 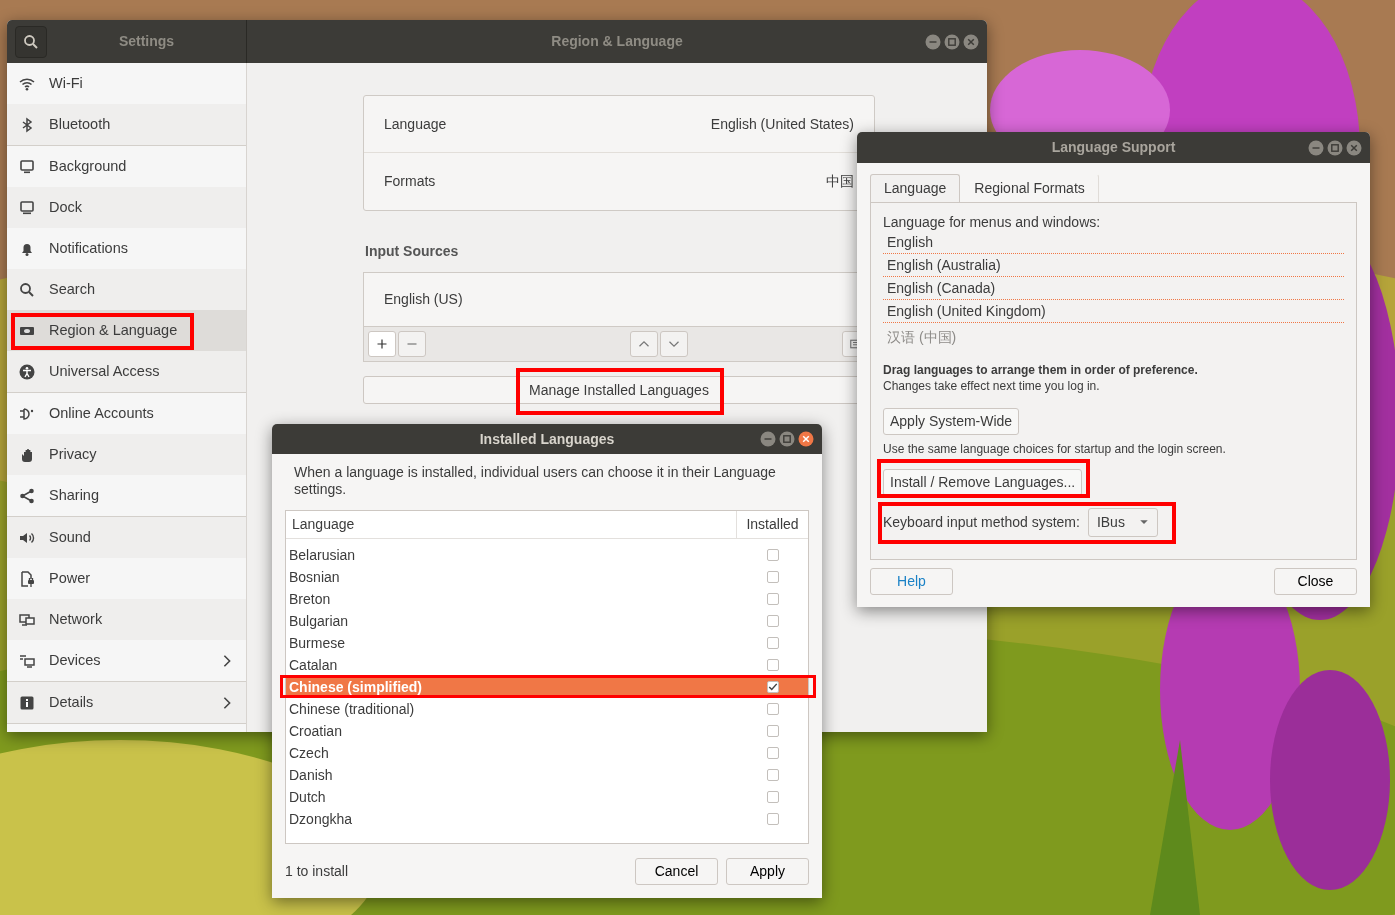 I want to click on sidebar-label: Devices, so click(x=75, y=660).